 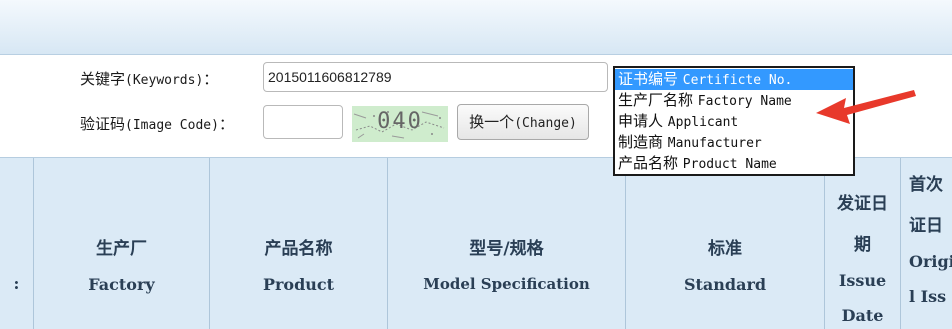 I want to click on option-en: Manufacturer, so click(x=714, y=143).